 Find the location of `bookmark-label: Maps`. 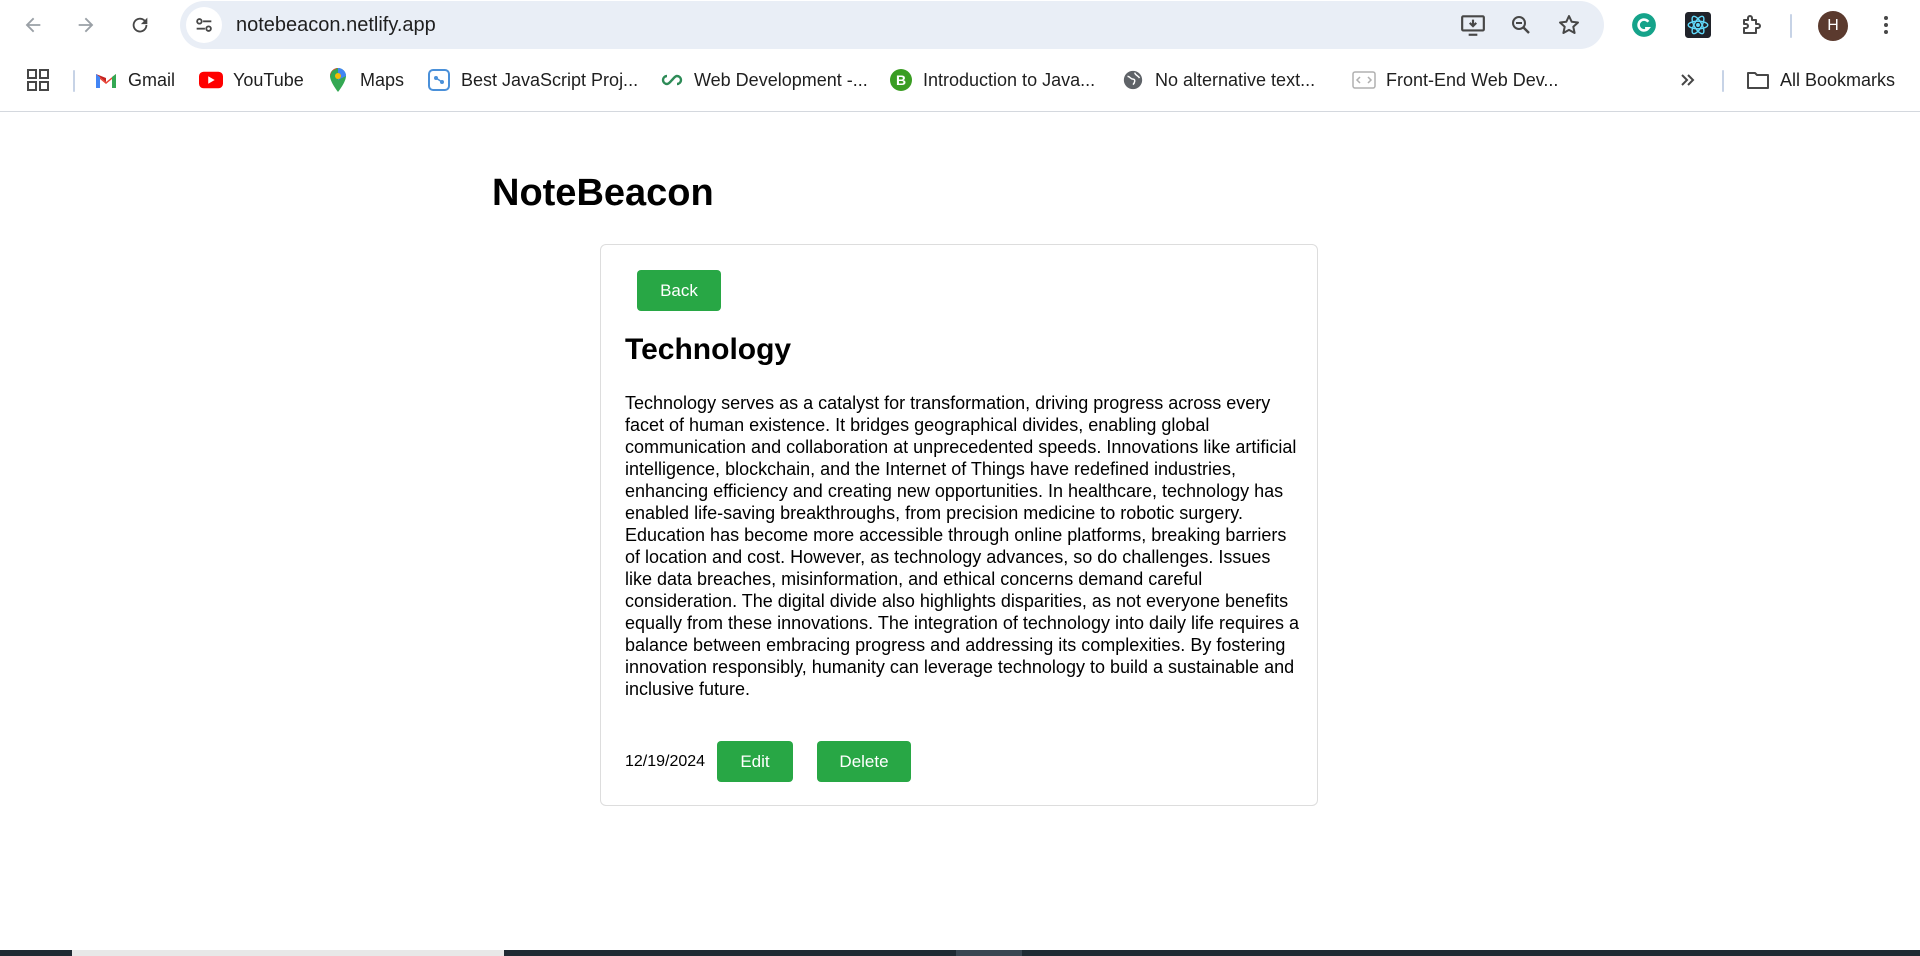

bookmark-label: Maps is located at coordinates (382, 79).